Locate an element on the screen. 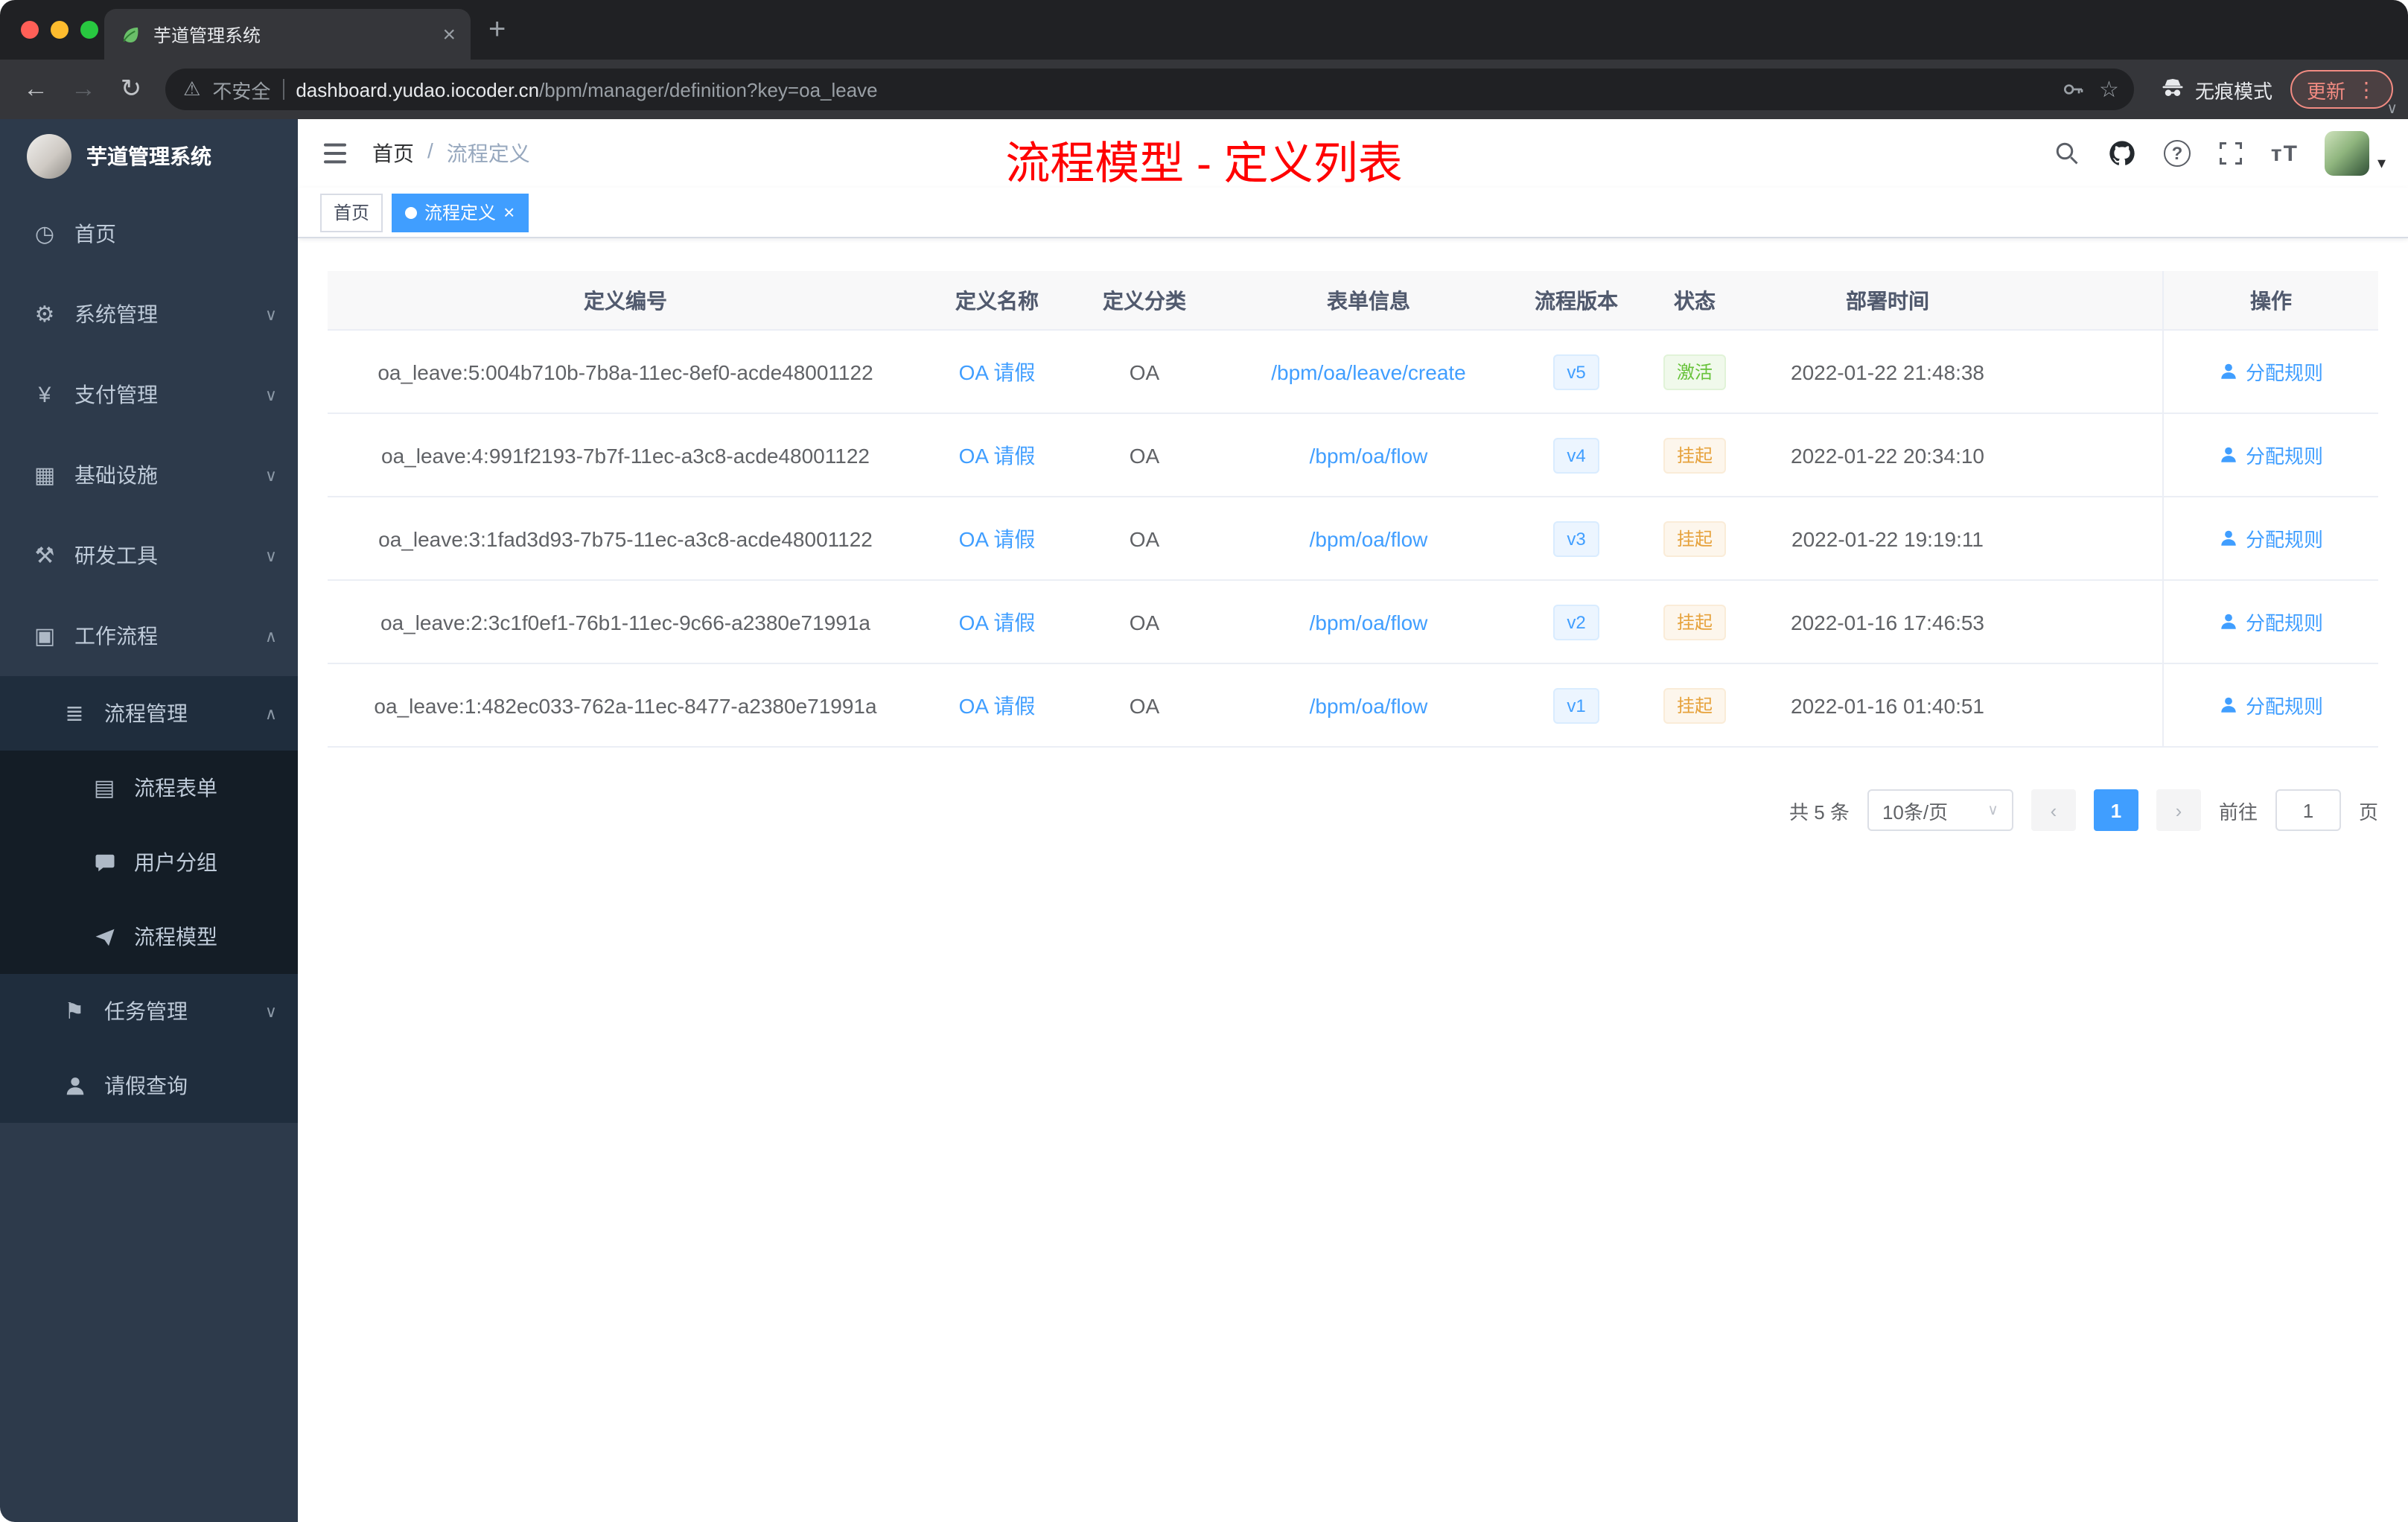 Image resolution: width=2408 pixels, height=1522 pixels. sidebar-item-infrastructure: ▦ 基础设施 ∨ is located at coordinates (149, 475).